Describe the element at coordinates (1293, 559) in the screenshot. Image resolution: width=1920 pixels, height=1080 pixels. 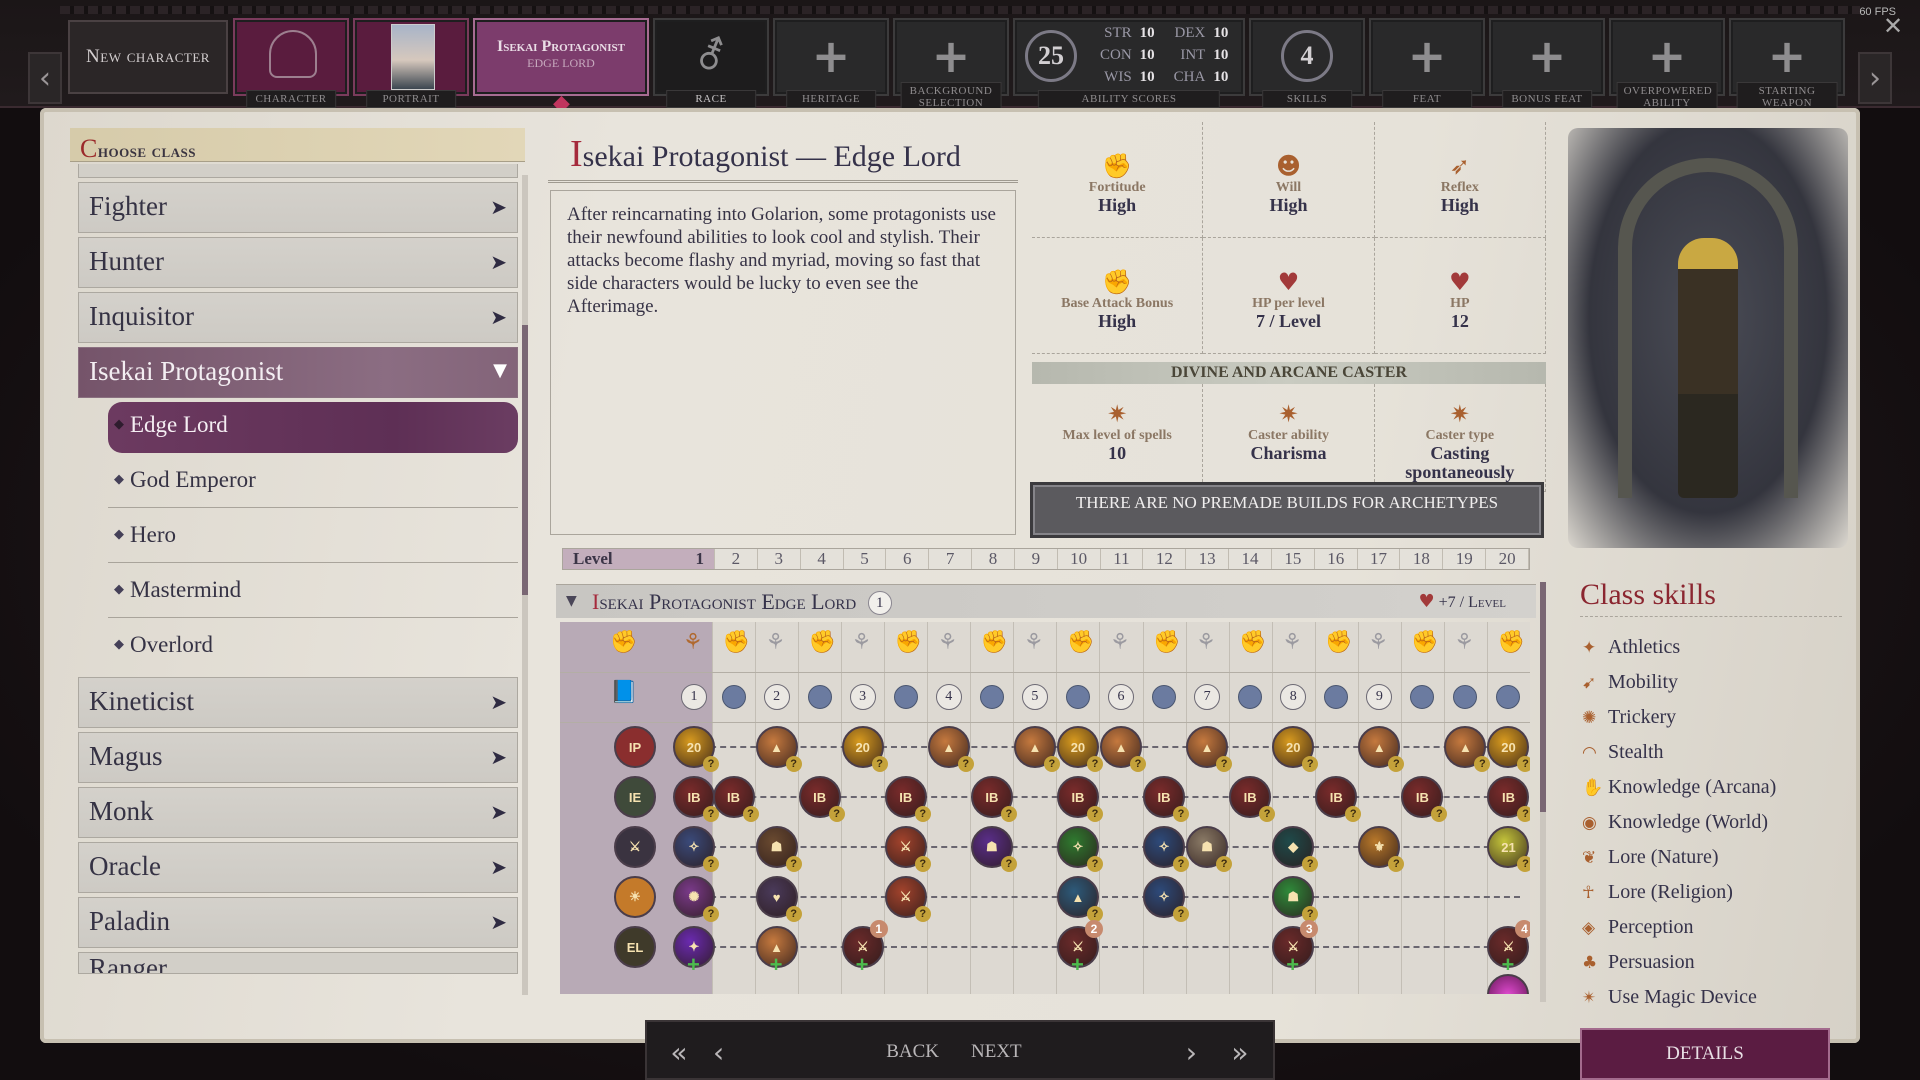
I see `level-cell: 15` at that location.